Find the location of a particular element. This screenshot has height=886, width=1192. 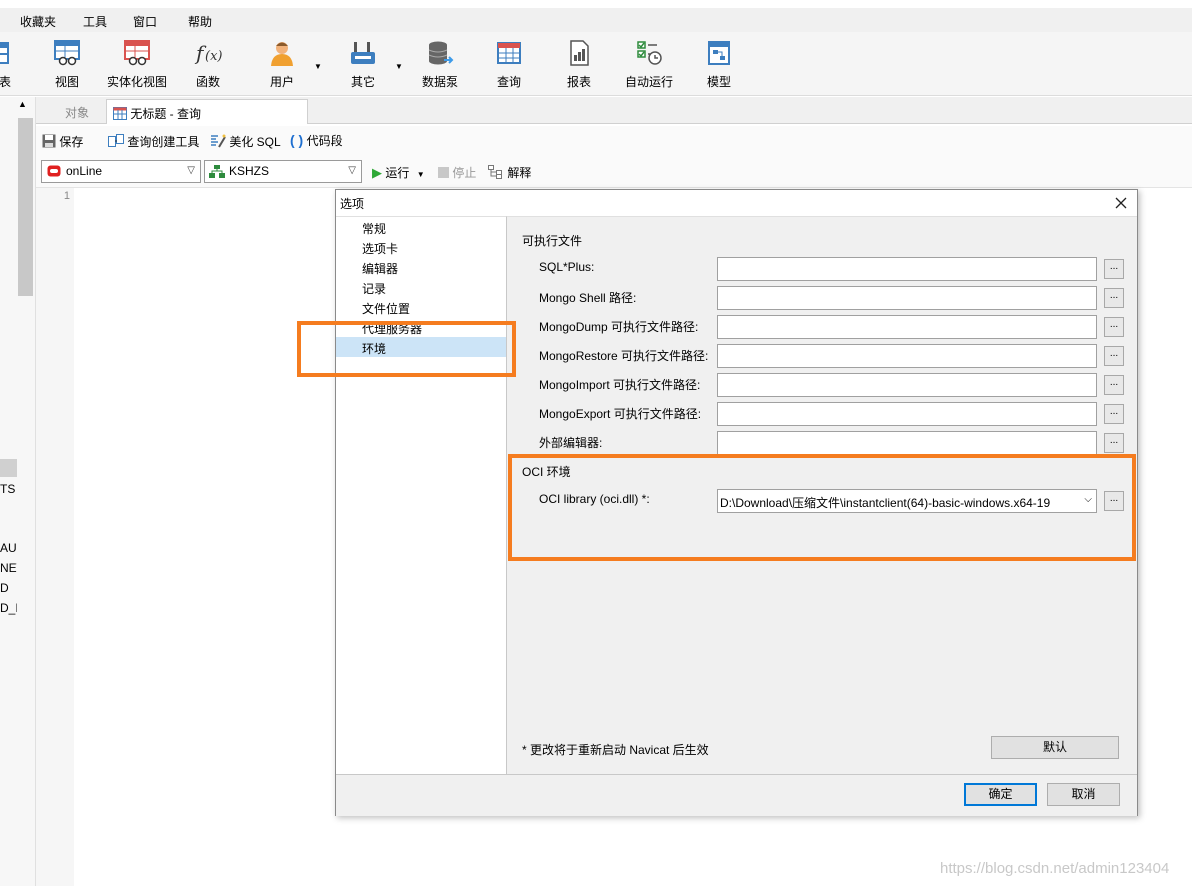

schema-icon is located at coordinates (217, 171).